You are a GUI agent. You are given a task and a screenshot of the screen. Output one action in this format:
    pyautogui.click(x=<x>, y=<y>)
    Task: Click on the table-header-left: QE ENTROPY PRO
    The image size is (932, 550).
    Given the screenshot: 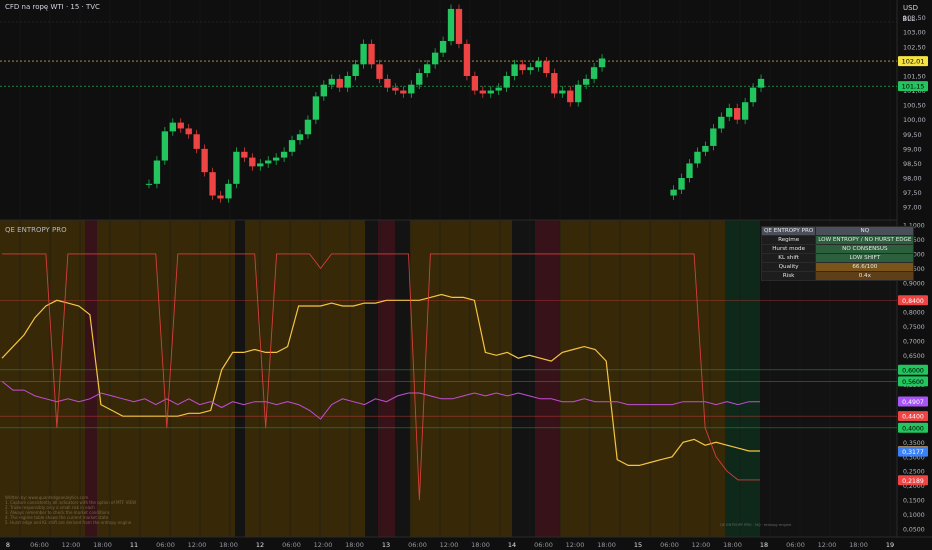 What is the action you would take?
    pyautogui.click(x=788, y=231)
    